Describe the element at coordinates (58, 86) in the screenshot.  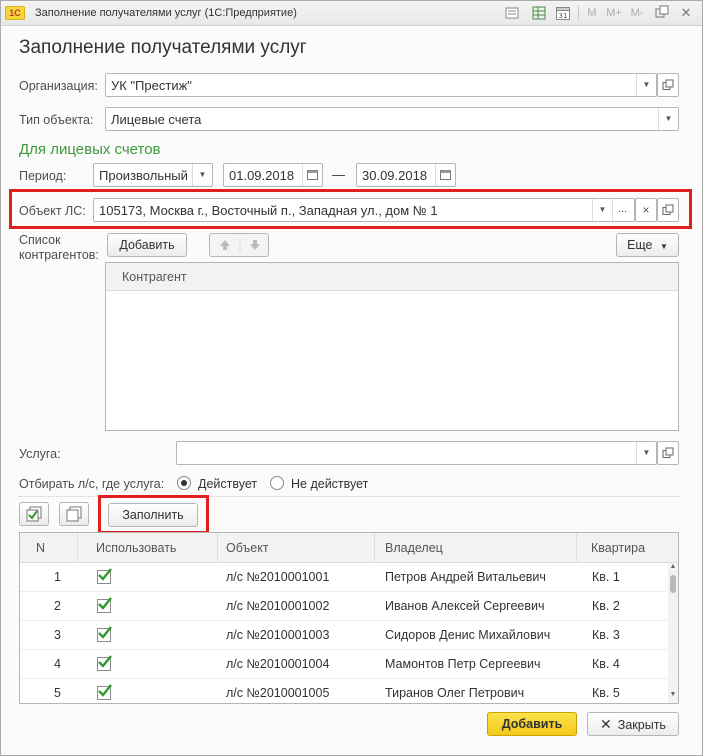
I see `org-label: Организация:` at that location.